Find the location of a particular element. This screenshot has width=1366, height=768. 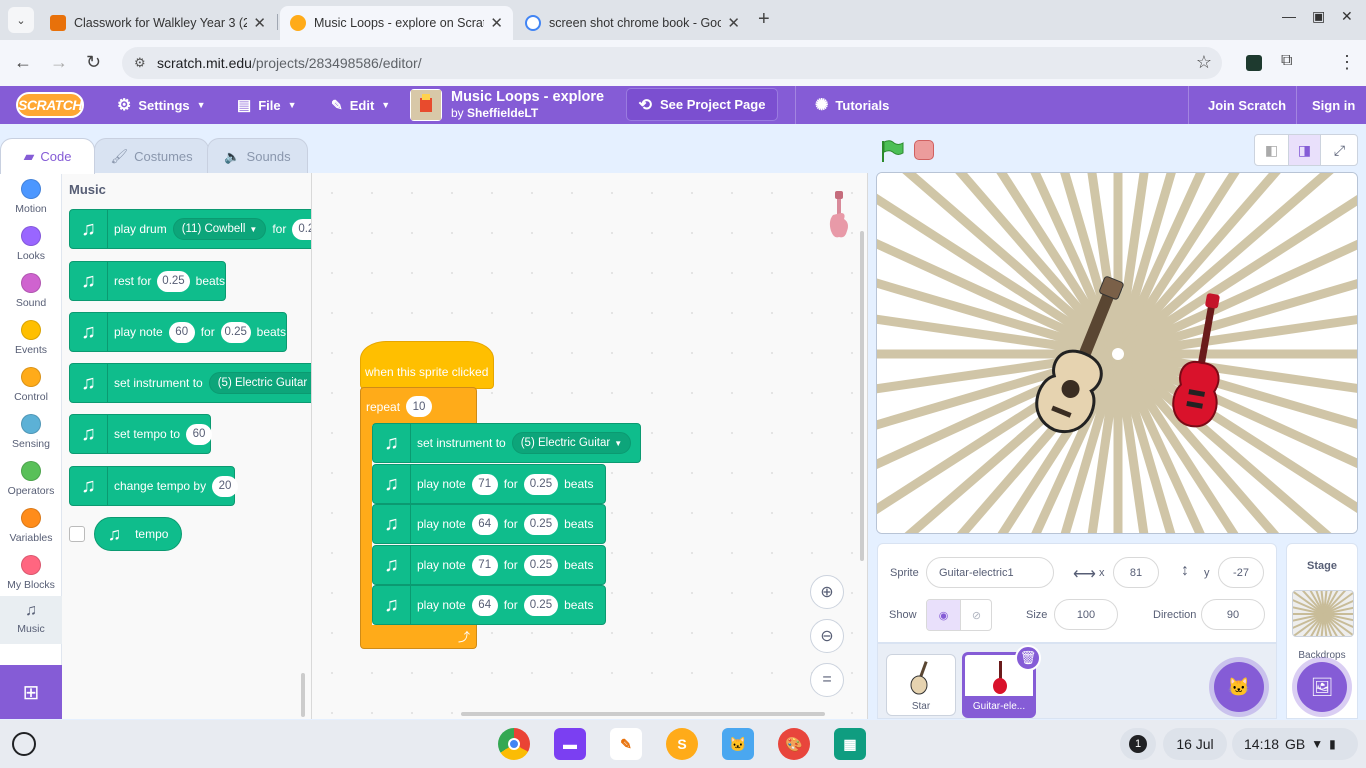

tab-search-button: ⌄ is located at coordinates (21, 20).